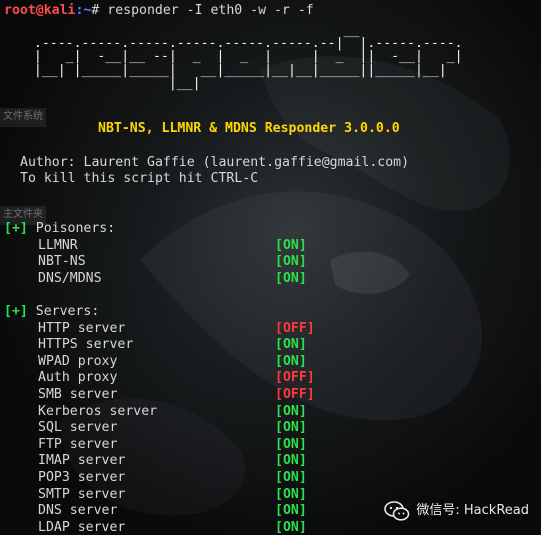 Image resolution: width=541 pixels, height=535 pixels. Describe the element at coordinates (249, 128) in the screenshot. I see `tool-title: NBT-NS, LLMNR & MDNS Responder 3.0.0.0` at that location.